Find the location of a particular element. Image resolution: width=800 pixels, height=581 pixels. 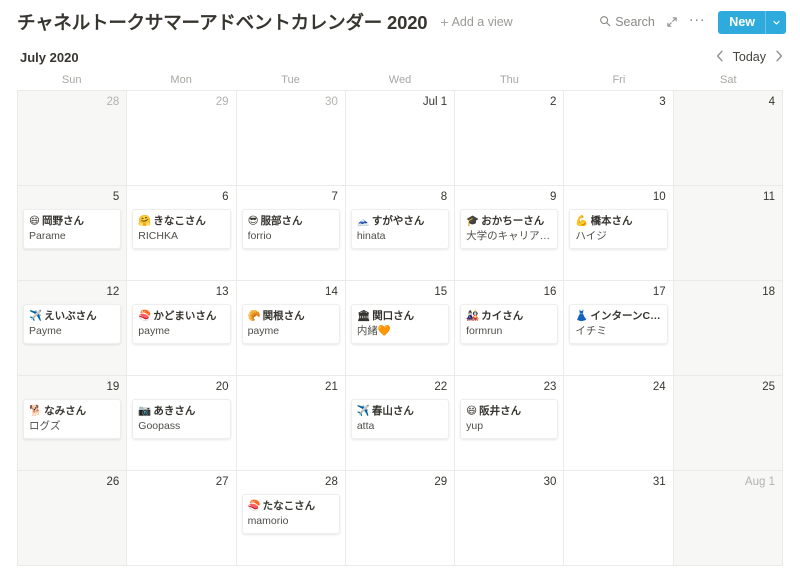

calendar-event-card: 🏛 関口さん 内緒🧡 is located at coordinates (400, 324).